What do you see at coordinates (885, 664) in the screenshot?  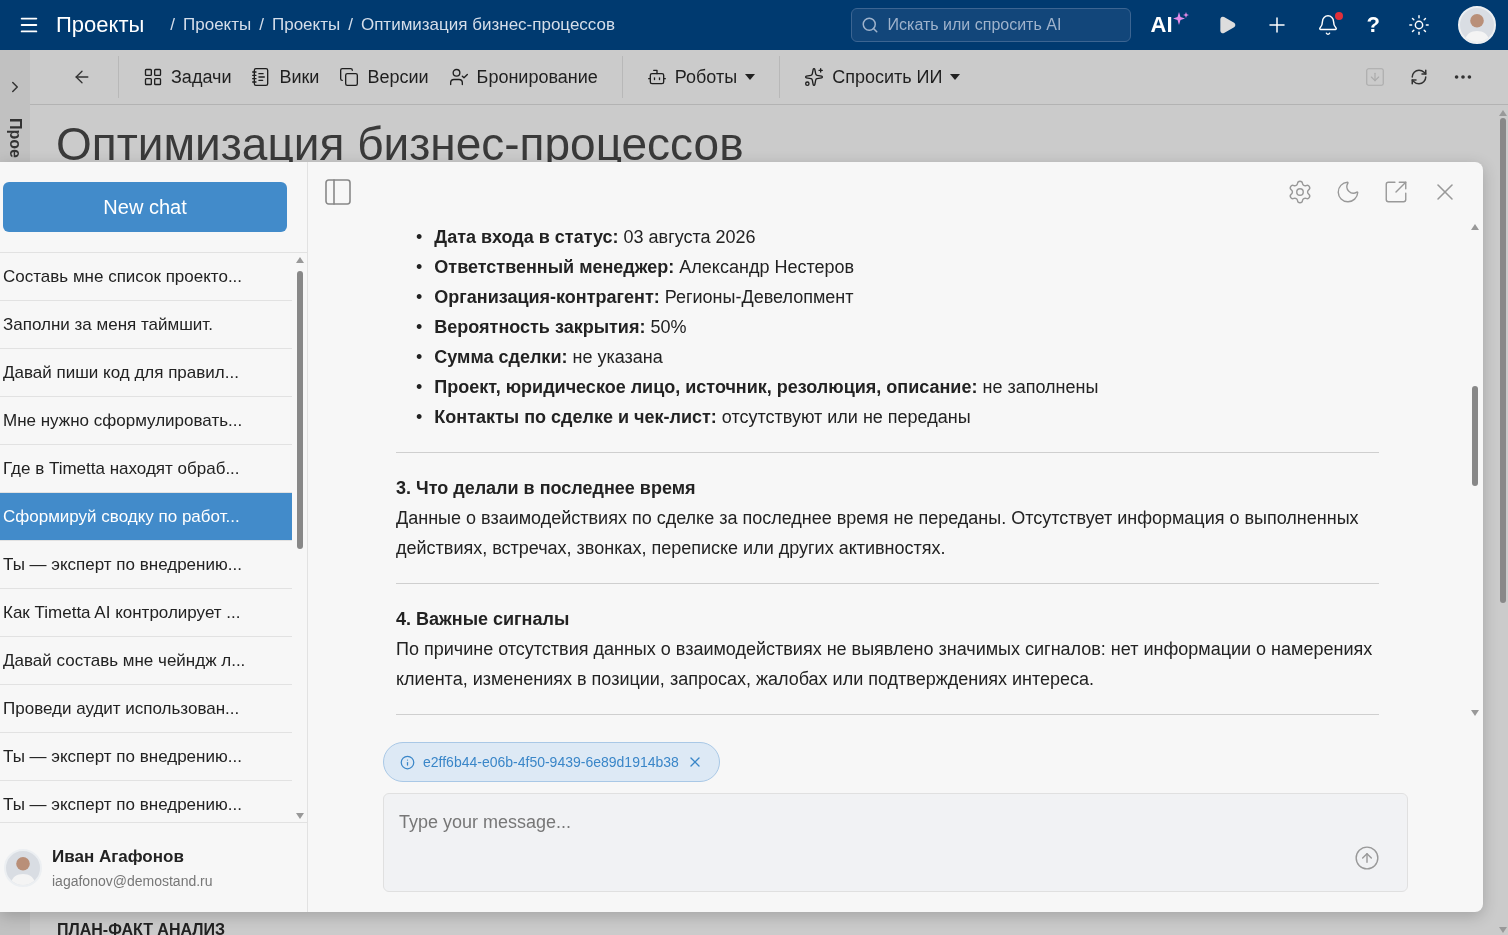 I see `answer-paragraph: По причине отсутствия данных о взаимодействиях не выявлено значимых сигналов: нет информации о намерениях клиента, изменениях в позиции, запросах, жалобах или подтверждениях интереса.` at bounding box center [885, 664].